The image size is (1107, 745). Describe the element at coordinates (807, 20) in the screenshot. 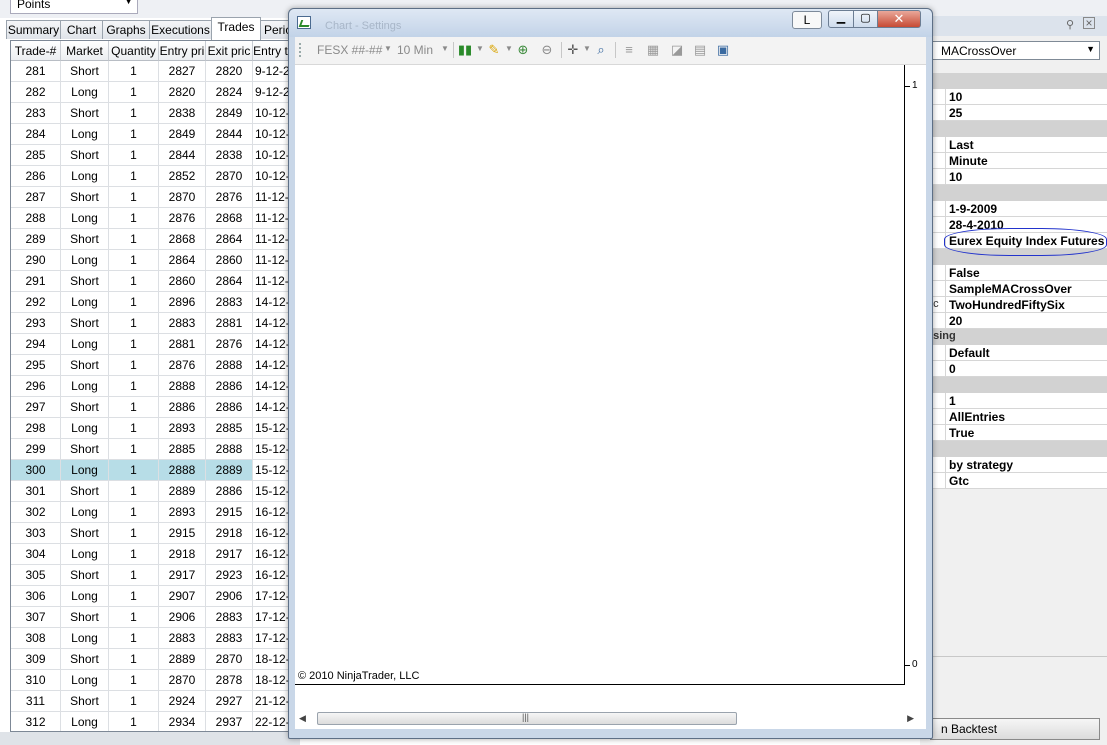

I see `link-button: L` at that location.